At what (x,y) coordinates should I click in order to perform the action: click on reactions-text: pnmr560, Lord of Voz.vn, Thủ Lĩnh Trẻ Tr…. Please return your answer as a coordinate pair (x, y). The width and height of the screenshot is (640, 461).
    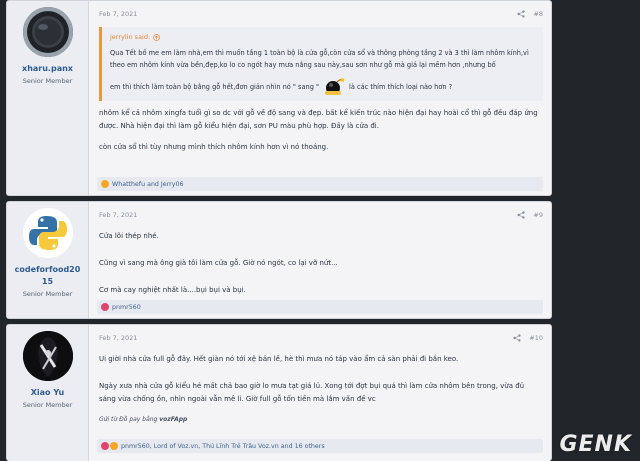
    Looking at the image, I should click on (223, 446).